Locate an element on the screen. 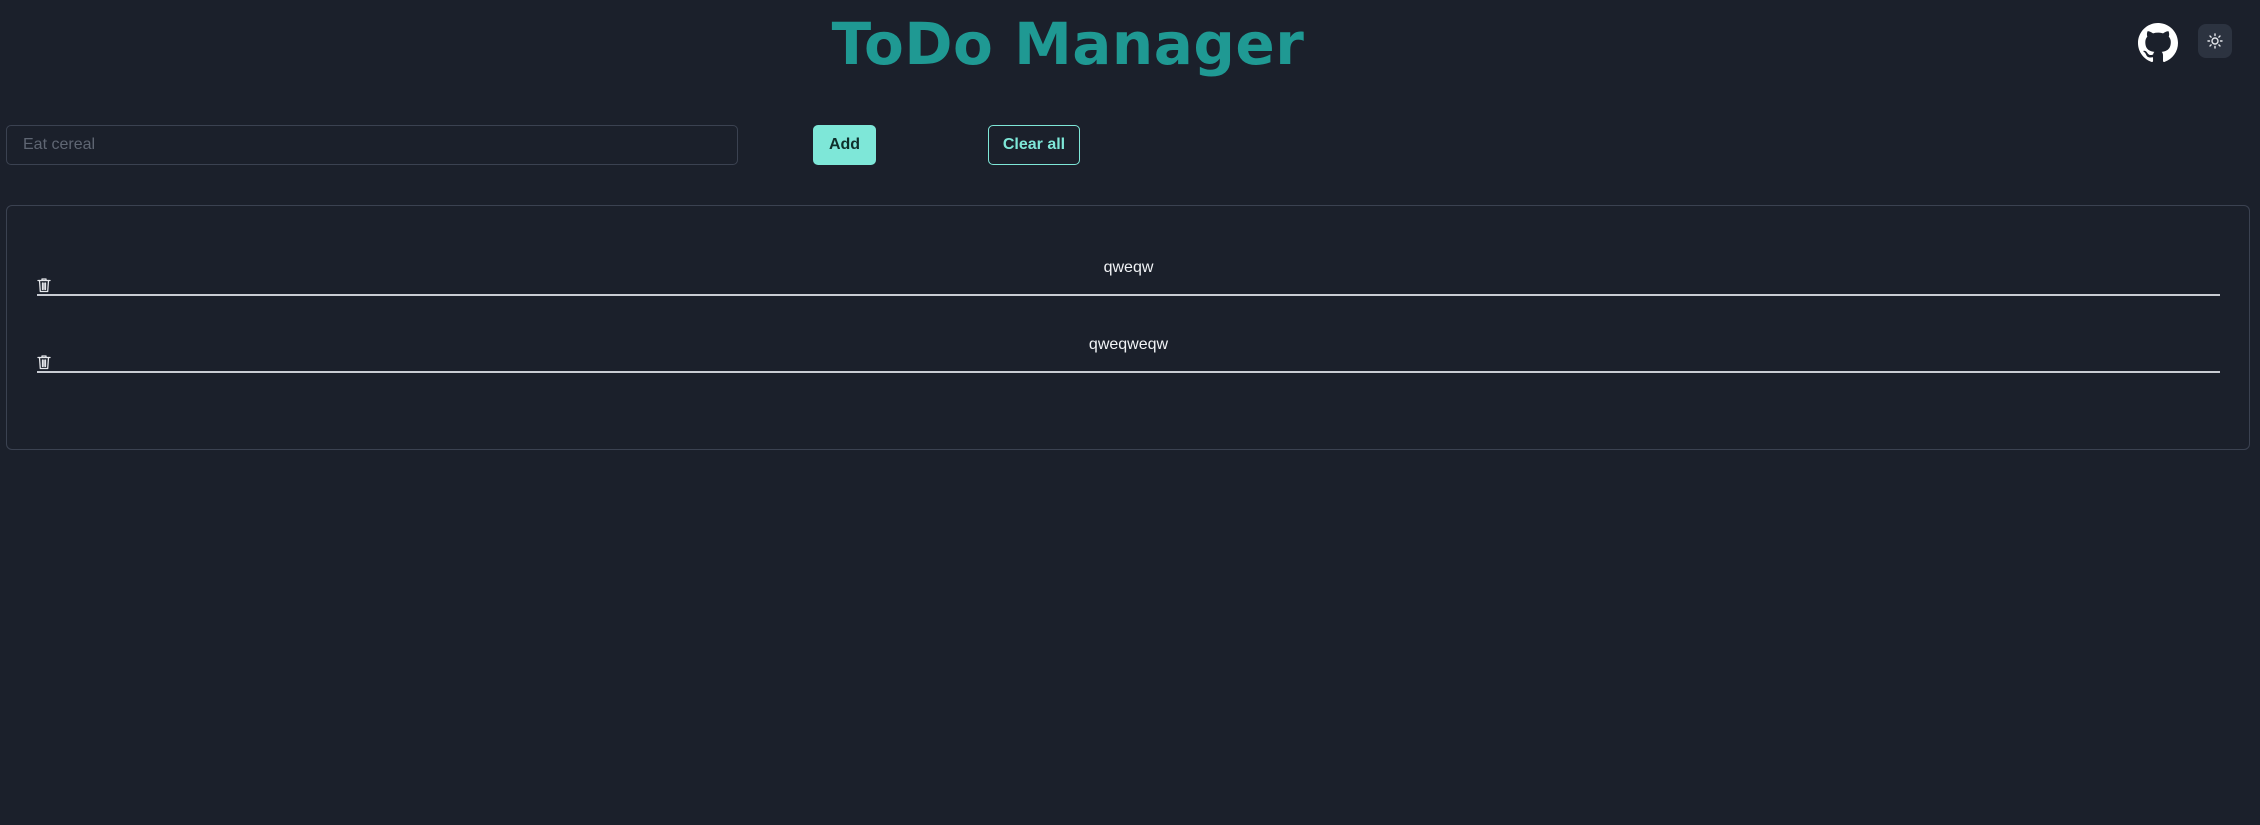  github-link is located at coordinates (2158, 43).